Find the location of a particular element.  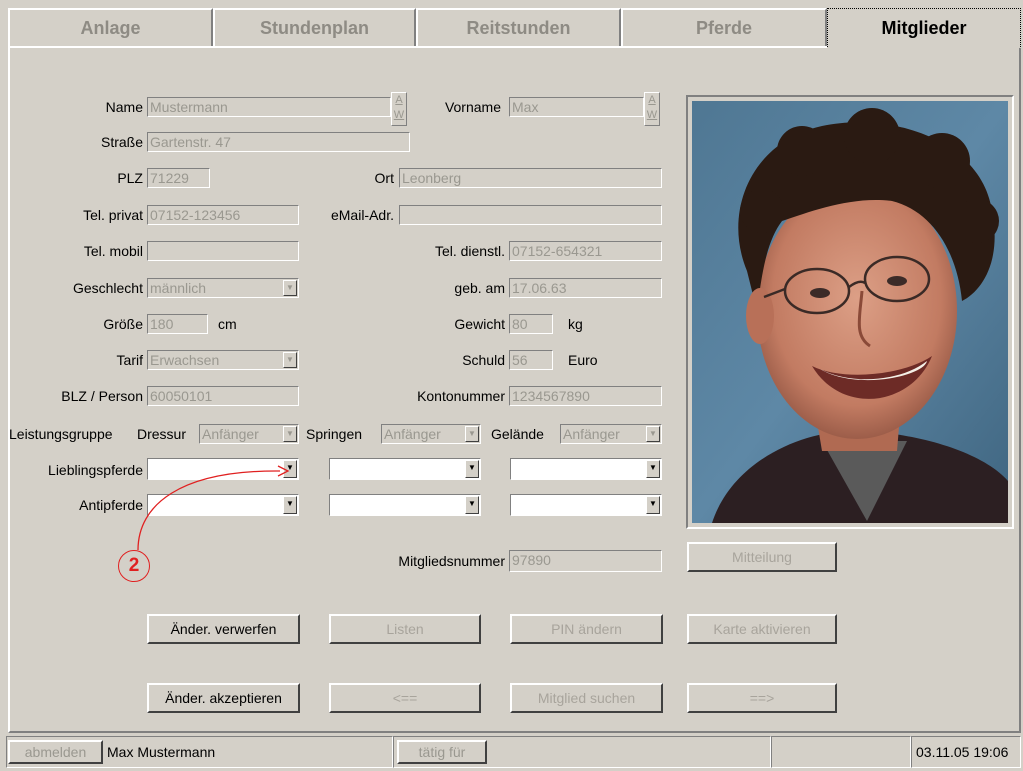

lieblingspferd-select-2: ▼ is located at coordinates (405, 469).